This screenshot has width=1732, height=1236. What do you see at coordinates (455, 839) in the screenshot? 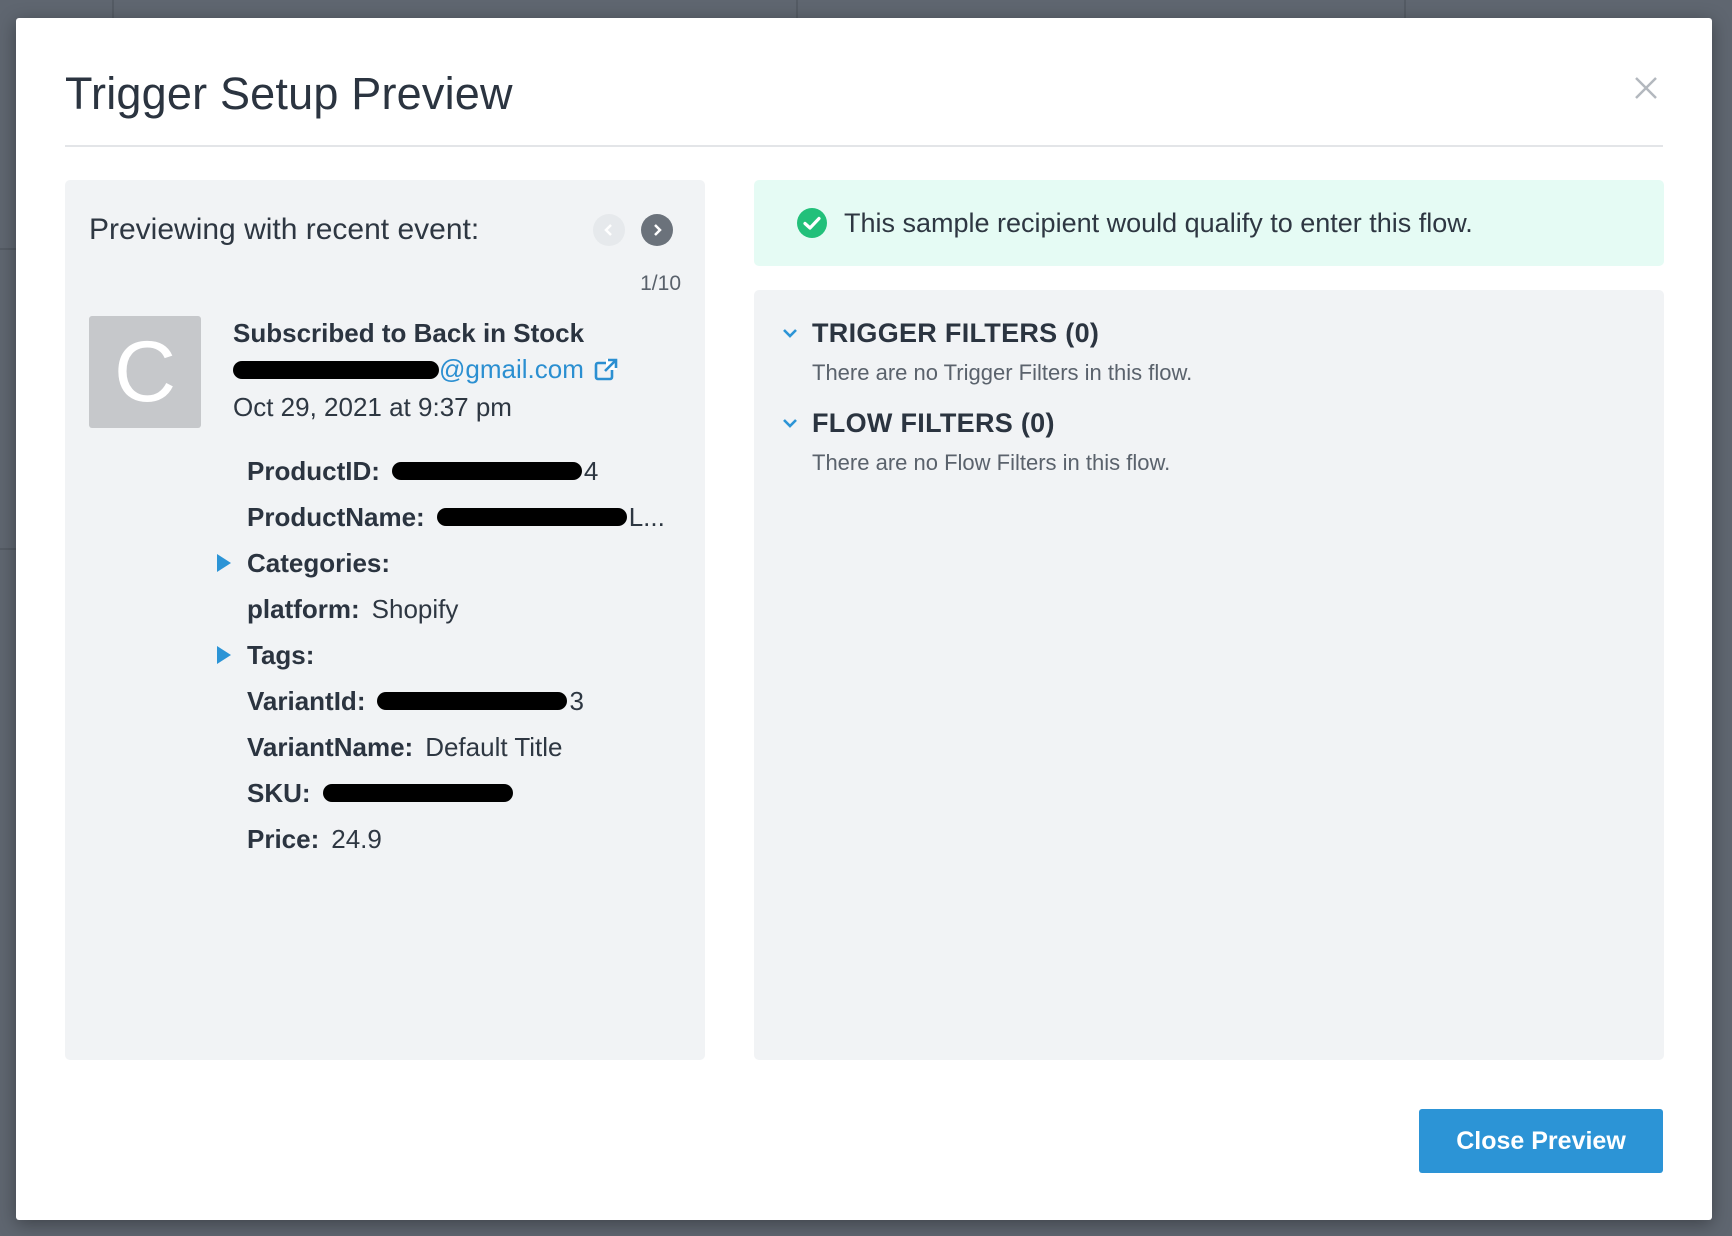
I see `property-row: Price: 24.9` at bounding box center [455, 839].